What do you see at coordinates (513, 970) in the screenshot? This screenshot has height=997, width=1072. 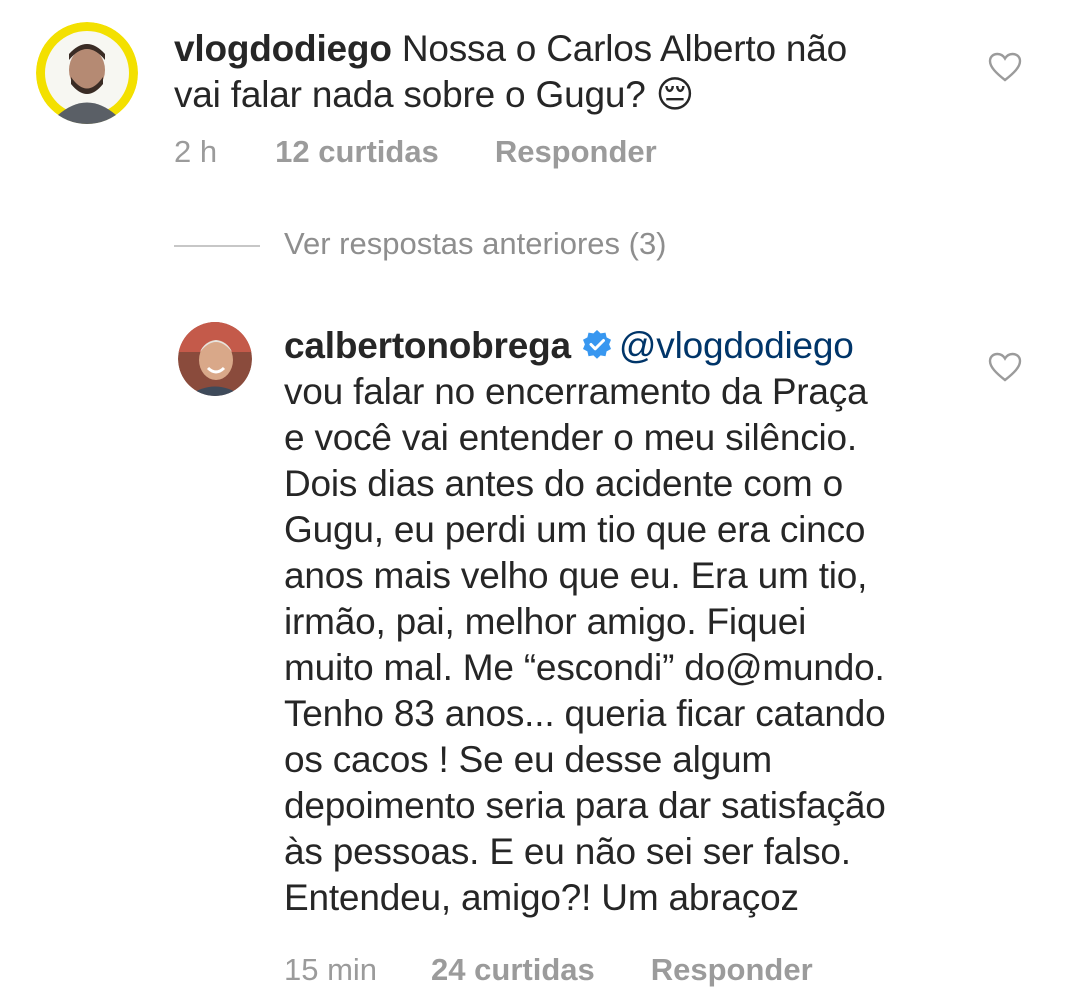 I see `comment-2-likes: 24 curtidas` at bounding box center [513, 970].